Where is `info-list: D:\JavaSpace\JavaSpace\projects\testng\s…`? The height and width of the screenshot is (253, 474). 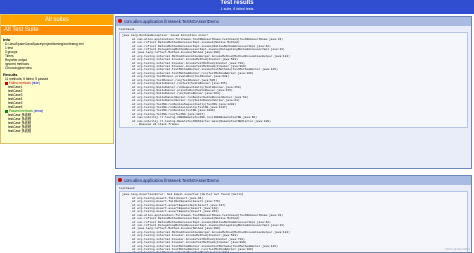
info-list: D:\JavaSpace\JavaSpace\projects\testng\s… is located at coordinates (57, 56).